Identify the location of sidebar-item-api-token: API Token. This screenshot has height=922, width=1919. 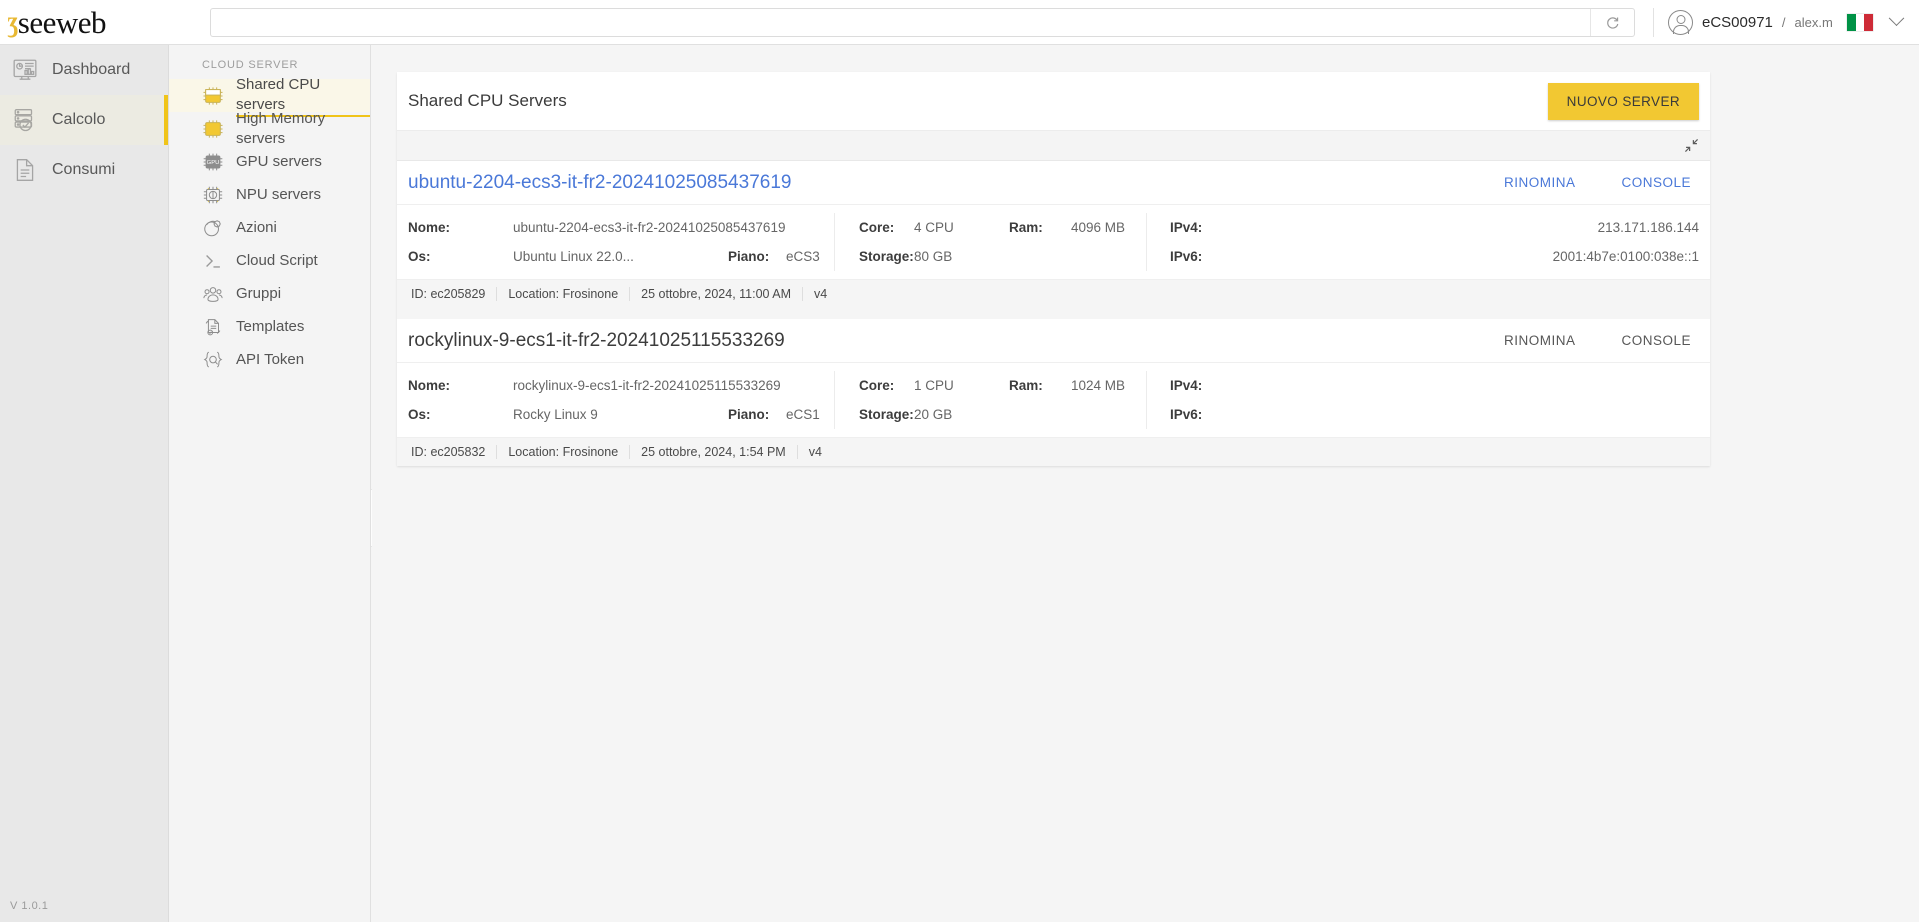
(269, 359).